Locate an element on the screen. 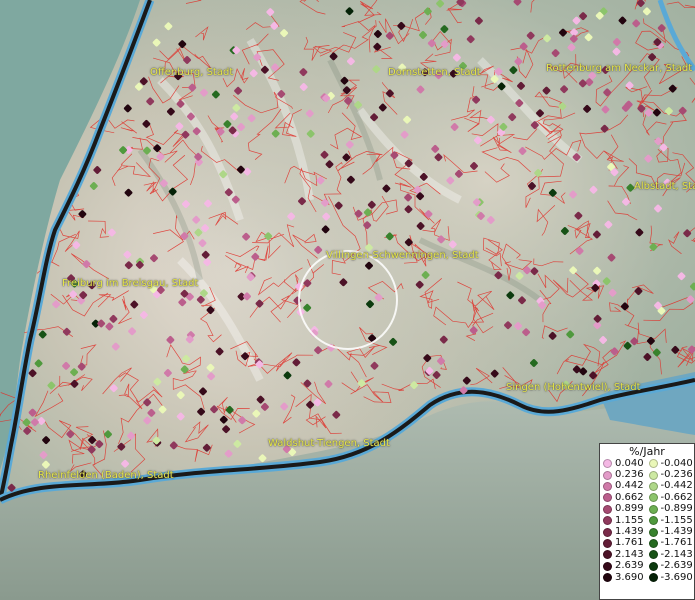 The width and height of the screenshot is (695, 600). legend-value: -0.899 is located at coordinates (676, 509).